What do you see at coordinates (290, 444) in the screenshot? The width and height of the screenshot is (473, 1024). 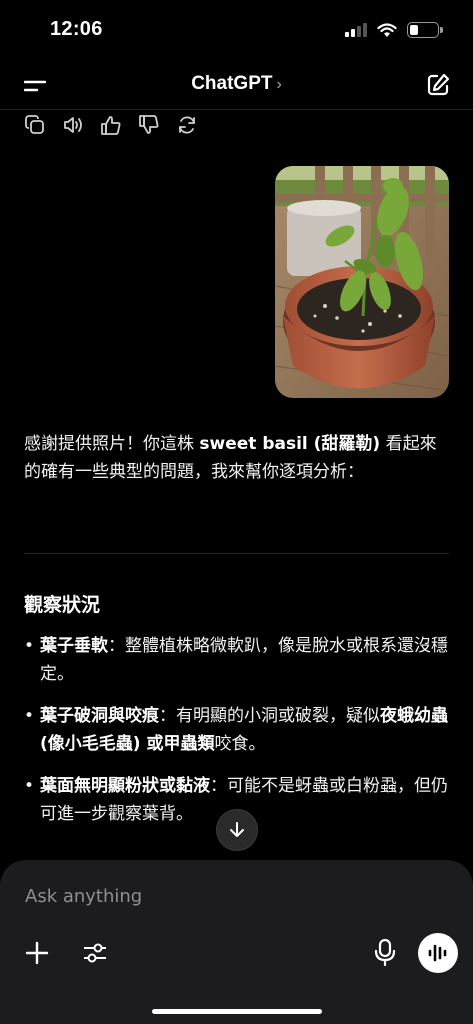 I see `intro-plant-name: sweet basil (甜羅勒)` at bounding box center [290, 444].